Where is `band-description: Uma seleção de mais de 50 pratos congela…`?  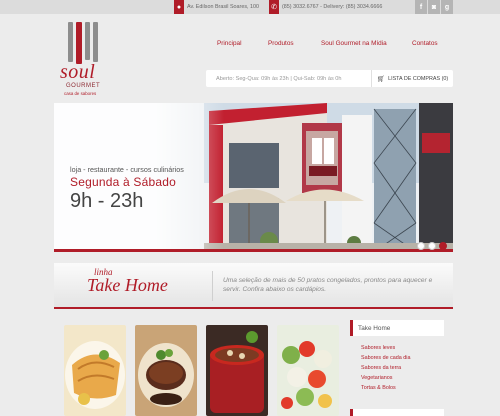
band-description: Uma seleção de mais de 50 pratos congela… is located at coordinates (328, 285).